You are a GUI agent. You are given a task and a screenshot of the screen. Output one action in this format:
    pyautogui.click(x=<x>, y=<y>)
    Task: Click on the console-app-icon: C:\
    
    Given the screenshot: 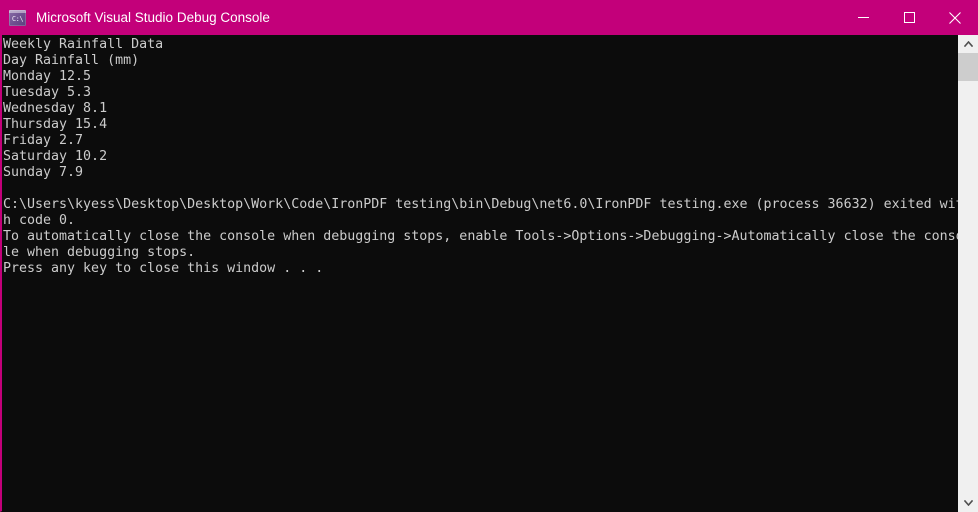 What is the action you would take?
    pyautogui.click(x=17, y=17)
    